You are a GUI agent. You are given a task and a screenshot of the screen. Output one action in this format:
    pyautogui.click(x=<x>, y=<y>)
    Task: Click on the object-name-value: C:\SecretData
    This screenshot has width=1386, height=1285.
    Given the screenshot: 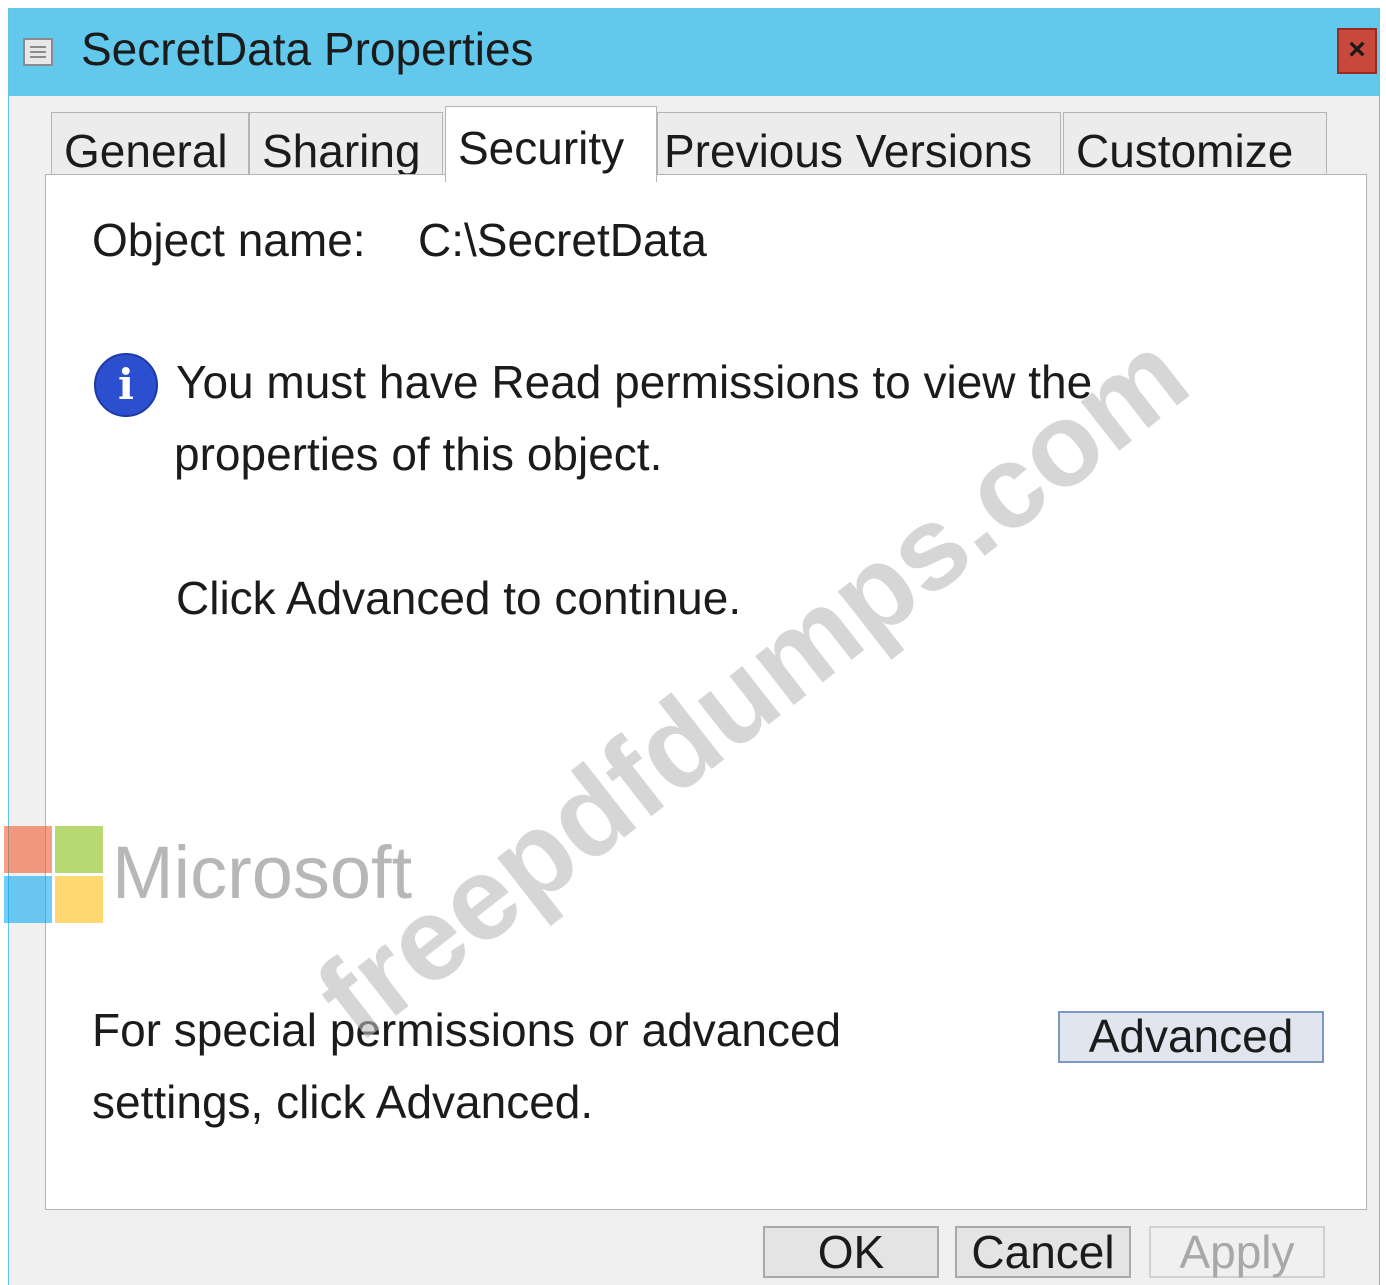 What is the action you would take?
    pyautogui.click(x=562, y=240)
    